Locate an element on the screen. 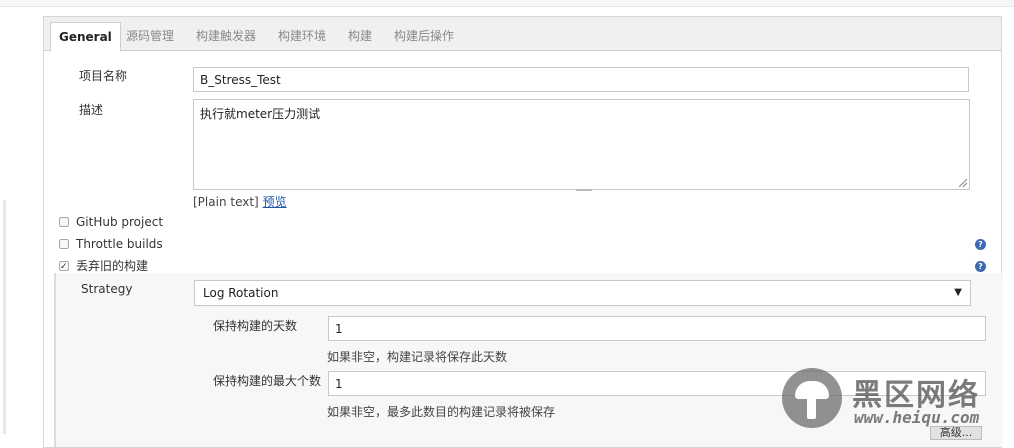 Image resolution: width=1014 pixels, height=448 pixels. throttle-builds-checkbox is located at coordinates (64, 243).